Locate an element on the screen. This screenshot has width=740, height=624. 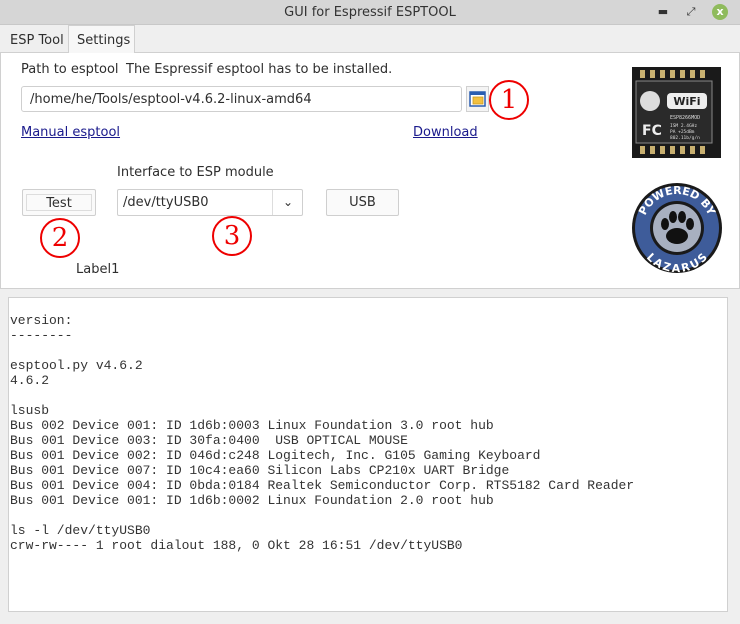
window-title: GUI for Espressif ESPTOOL is located at coordinates (370, 12).